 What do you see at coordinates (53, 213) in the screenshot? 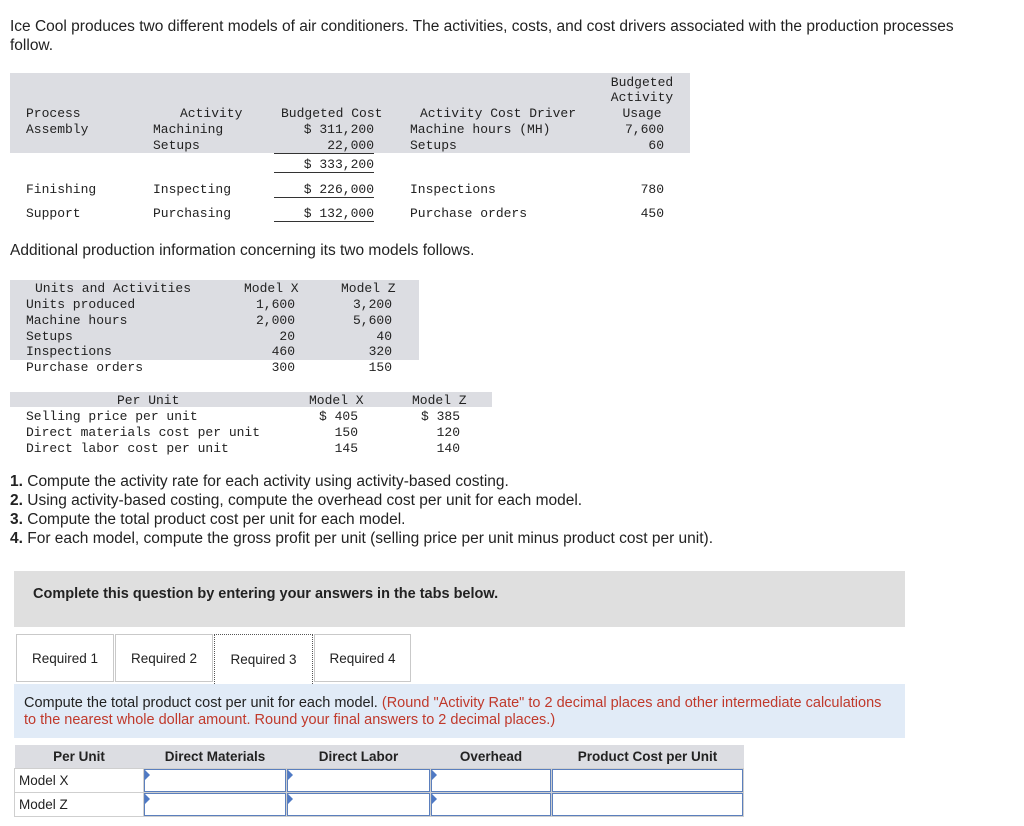
I see `support-process: Support` at bounding box center [53, 213].